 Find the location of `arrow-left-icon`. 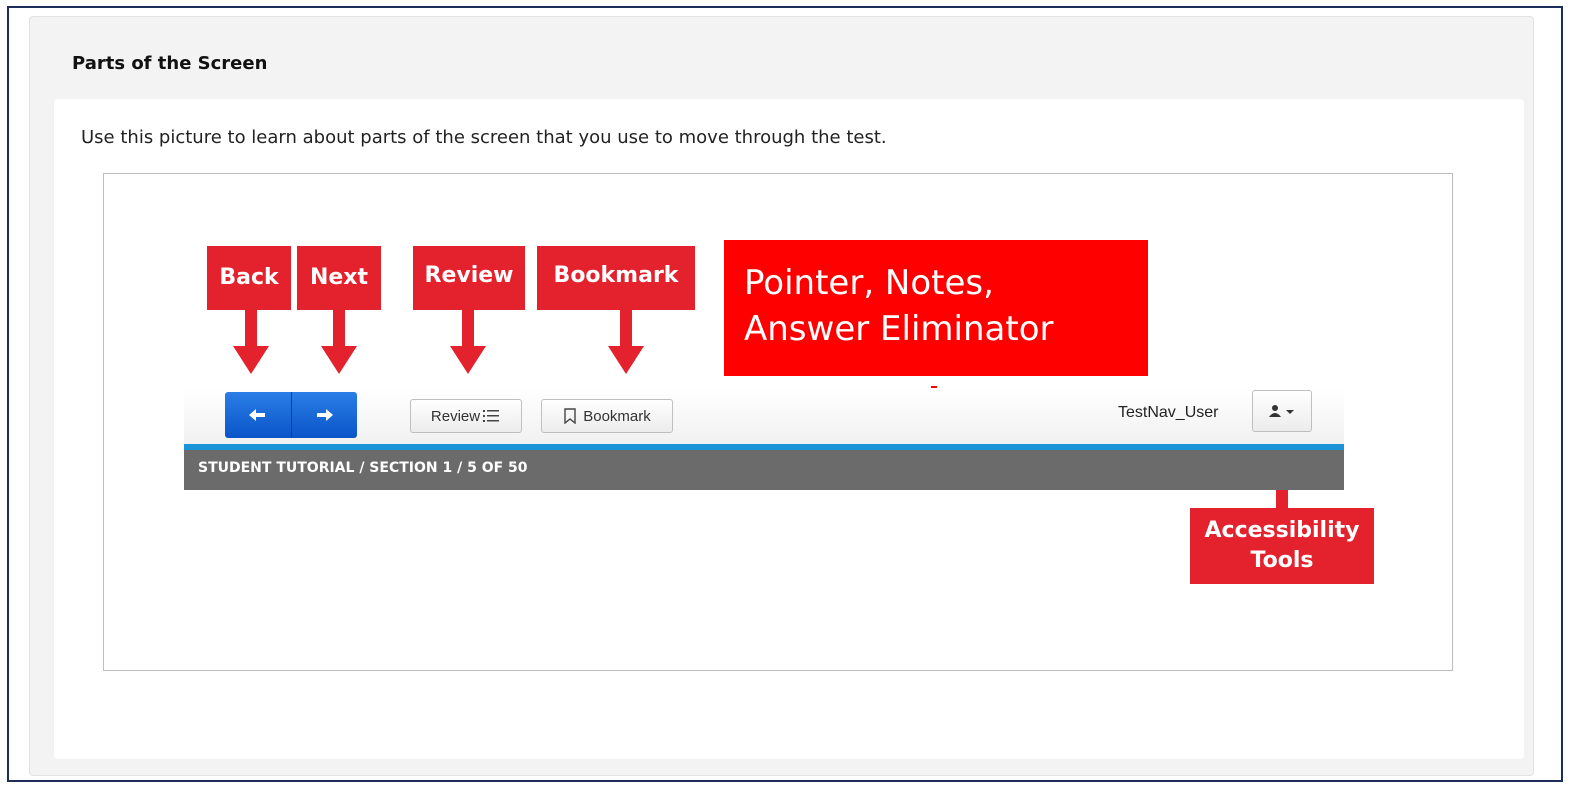

arrow-left-icon is located at coordinates (257, 415).